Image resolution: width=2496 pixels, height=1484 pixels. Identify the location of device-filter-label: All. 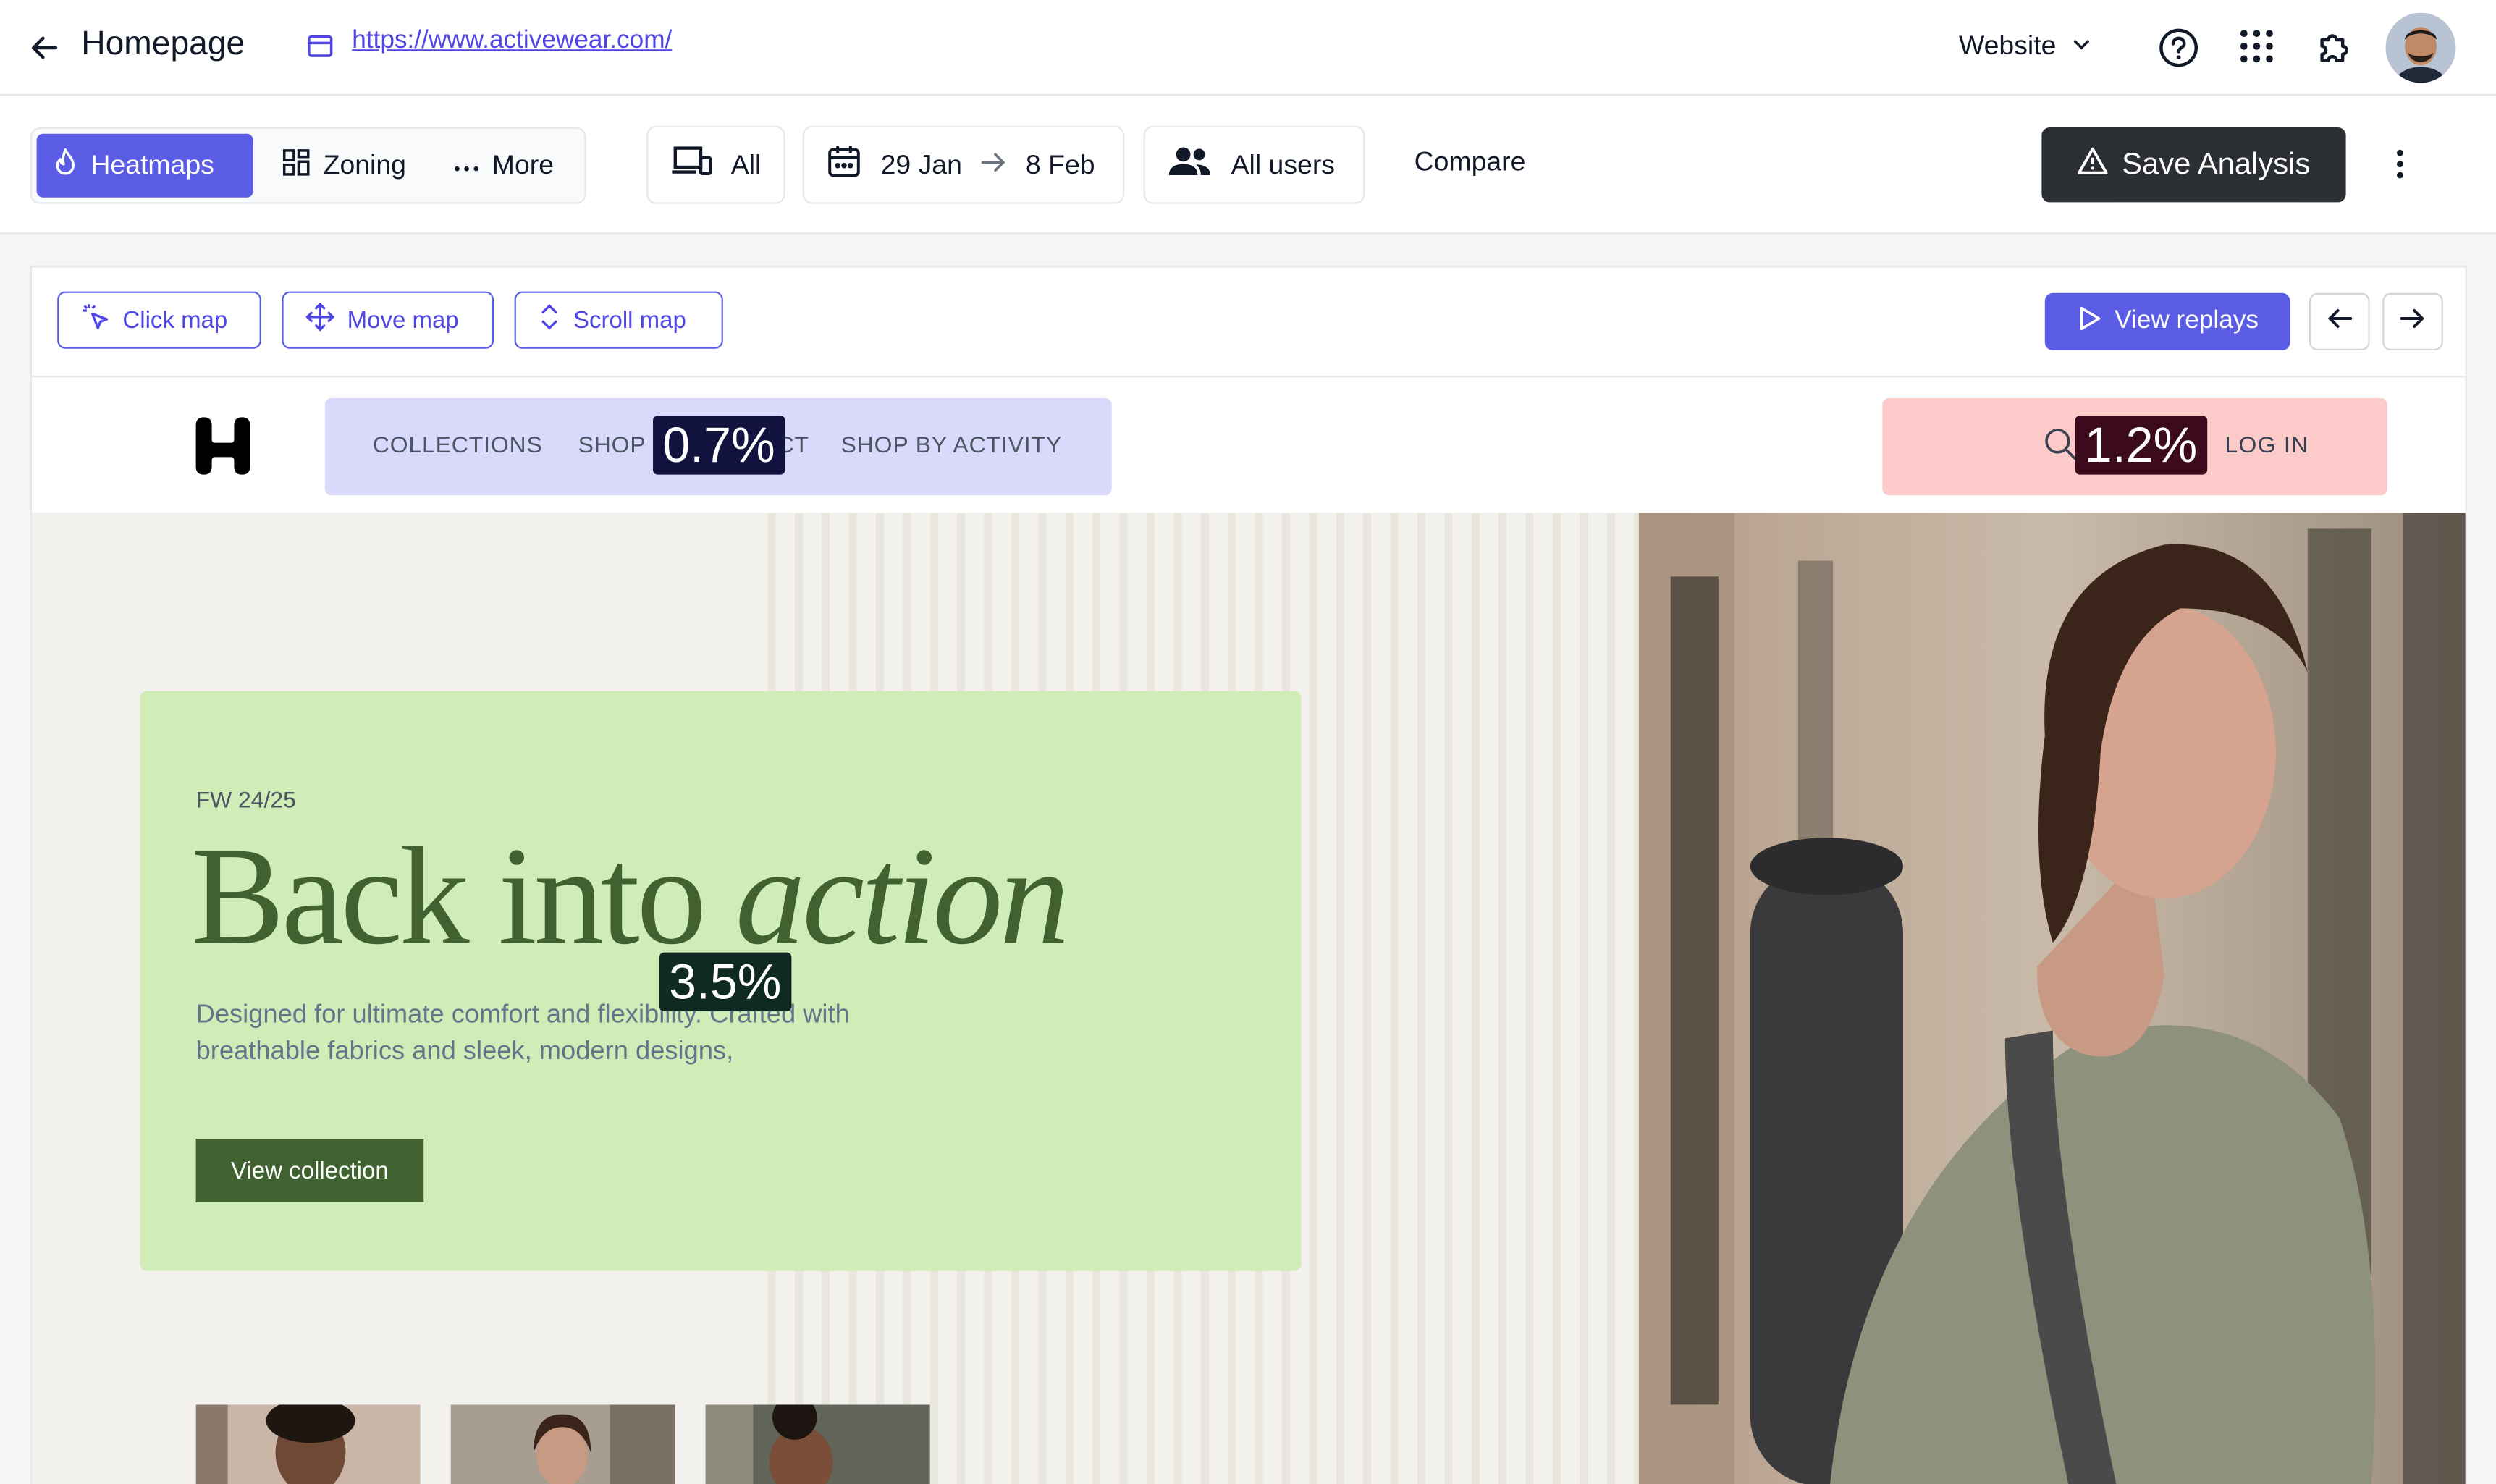
(746, 164).